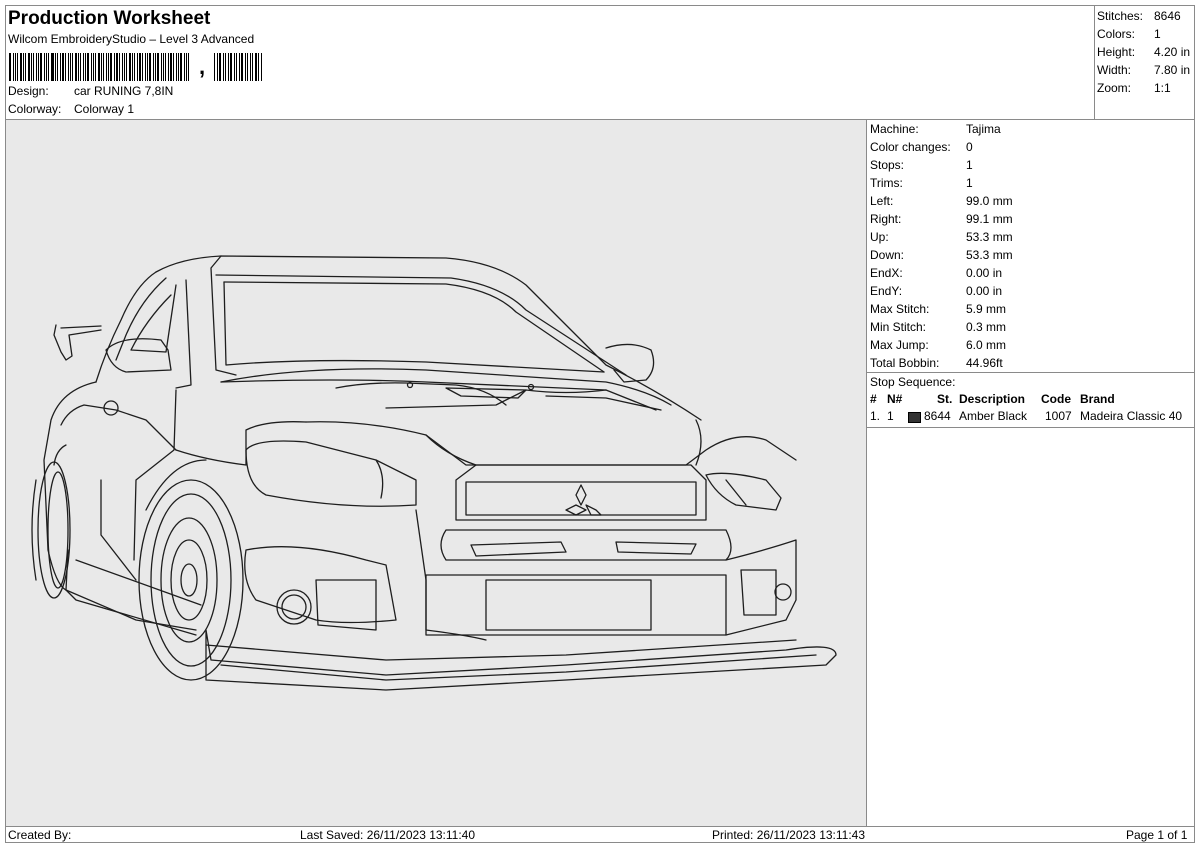  Describe the element at coordinates (104, 109) in the screenshot. I see `colorway-value: Colorway 1` at that location.